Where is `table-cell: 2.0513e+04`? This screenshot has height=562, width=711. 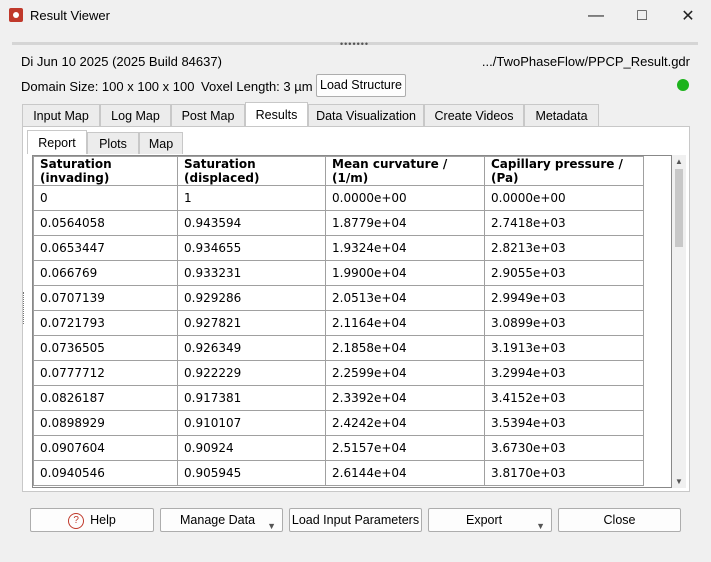 table-cell: 2.0513e+04 is located at coordinates (405, 298).